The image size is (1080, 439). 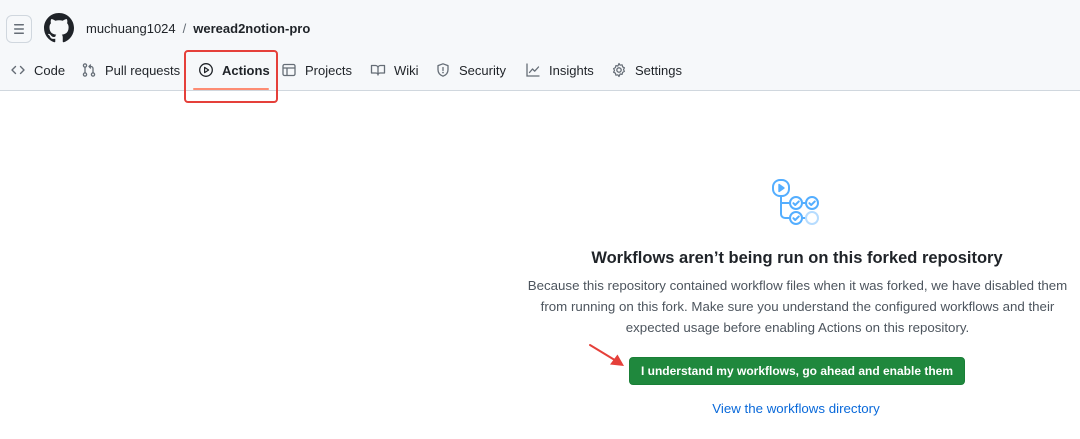 What do you see at coordinates (143, 70) in the screenshot?
I see `tab-pull-requests-label: Pull requests` at bounding box center [143, 70].